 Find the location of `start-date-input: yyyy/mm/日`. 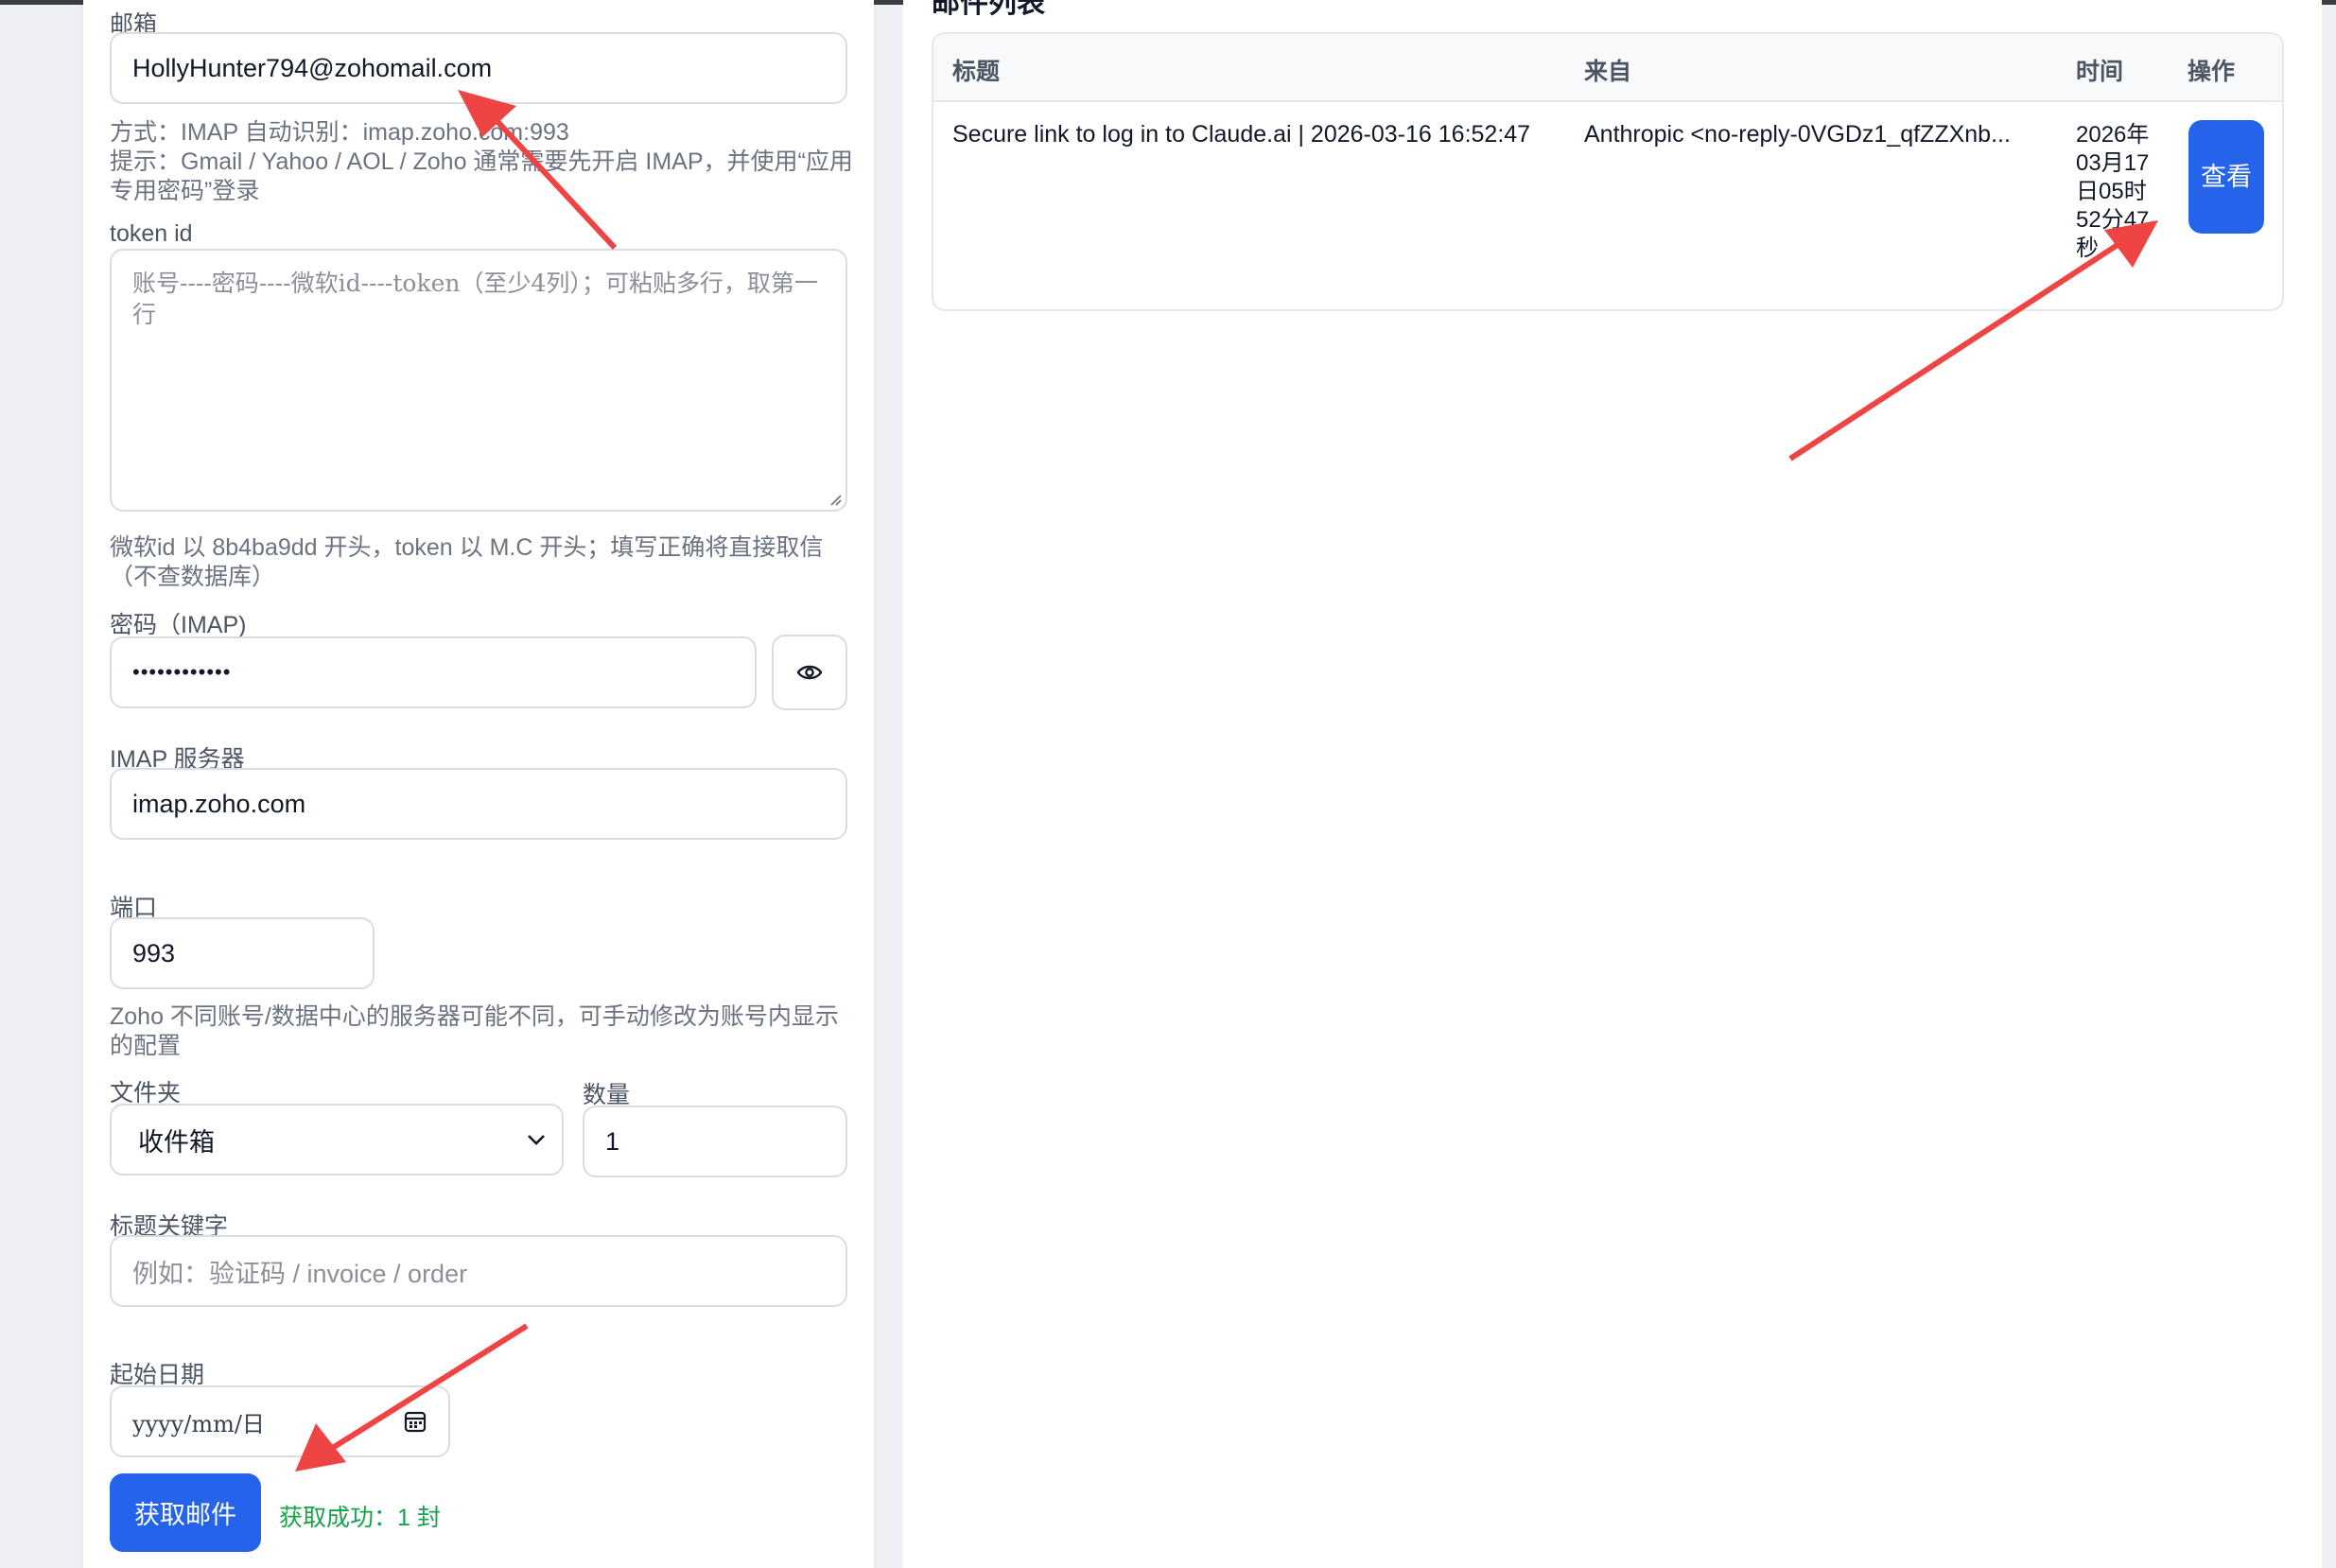

start-date-input: yyyy/mm/日 is located at coordinates (280, 1421).